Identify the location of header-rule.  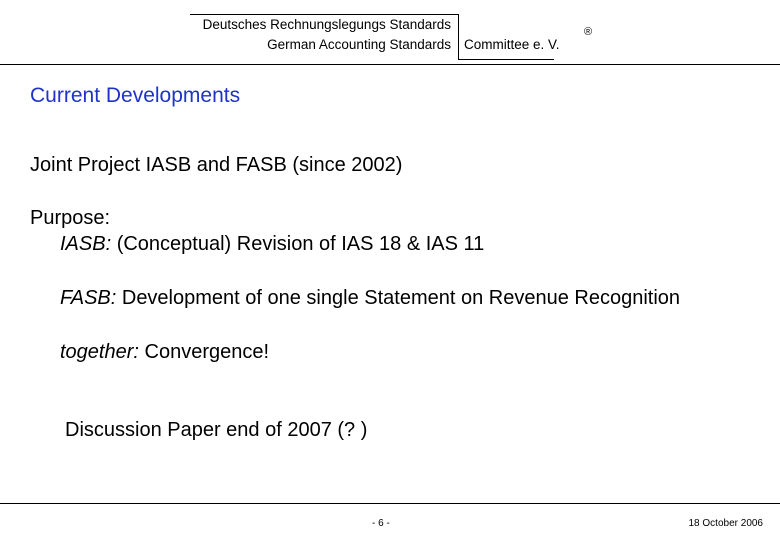
(390, 64).